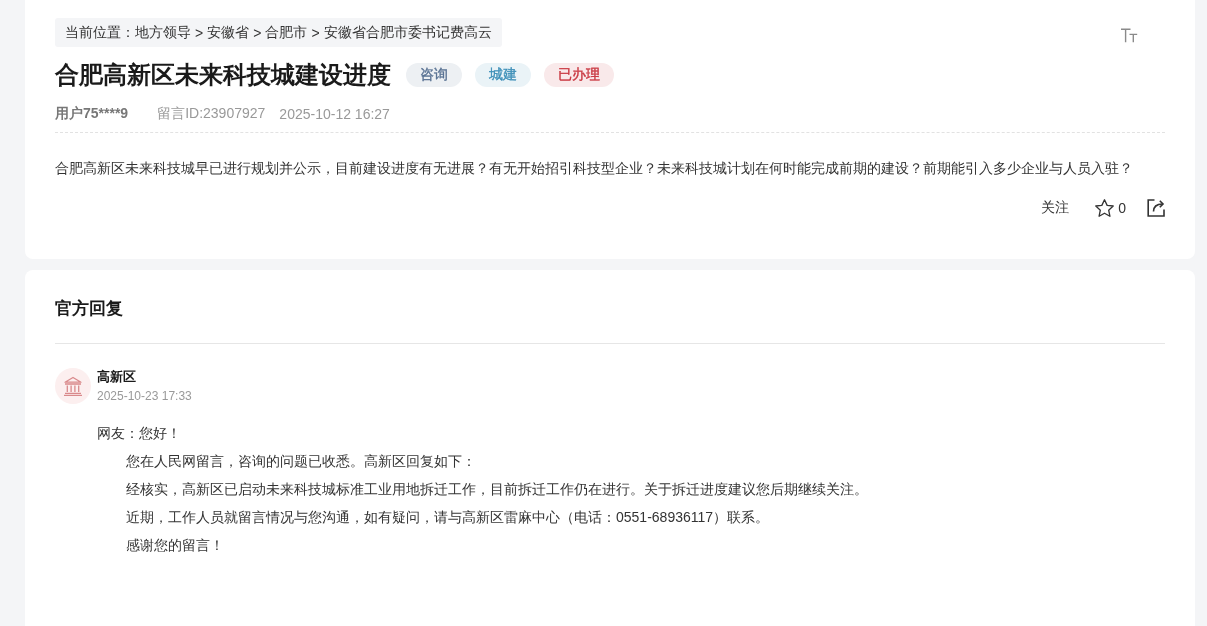 The height and width of the screenshot is (626, 1207). I want to click on section-heading: 官方回复, so click(89, 309).